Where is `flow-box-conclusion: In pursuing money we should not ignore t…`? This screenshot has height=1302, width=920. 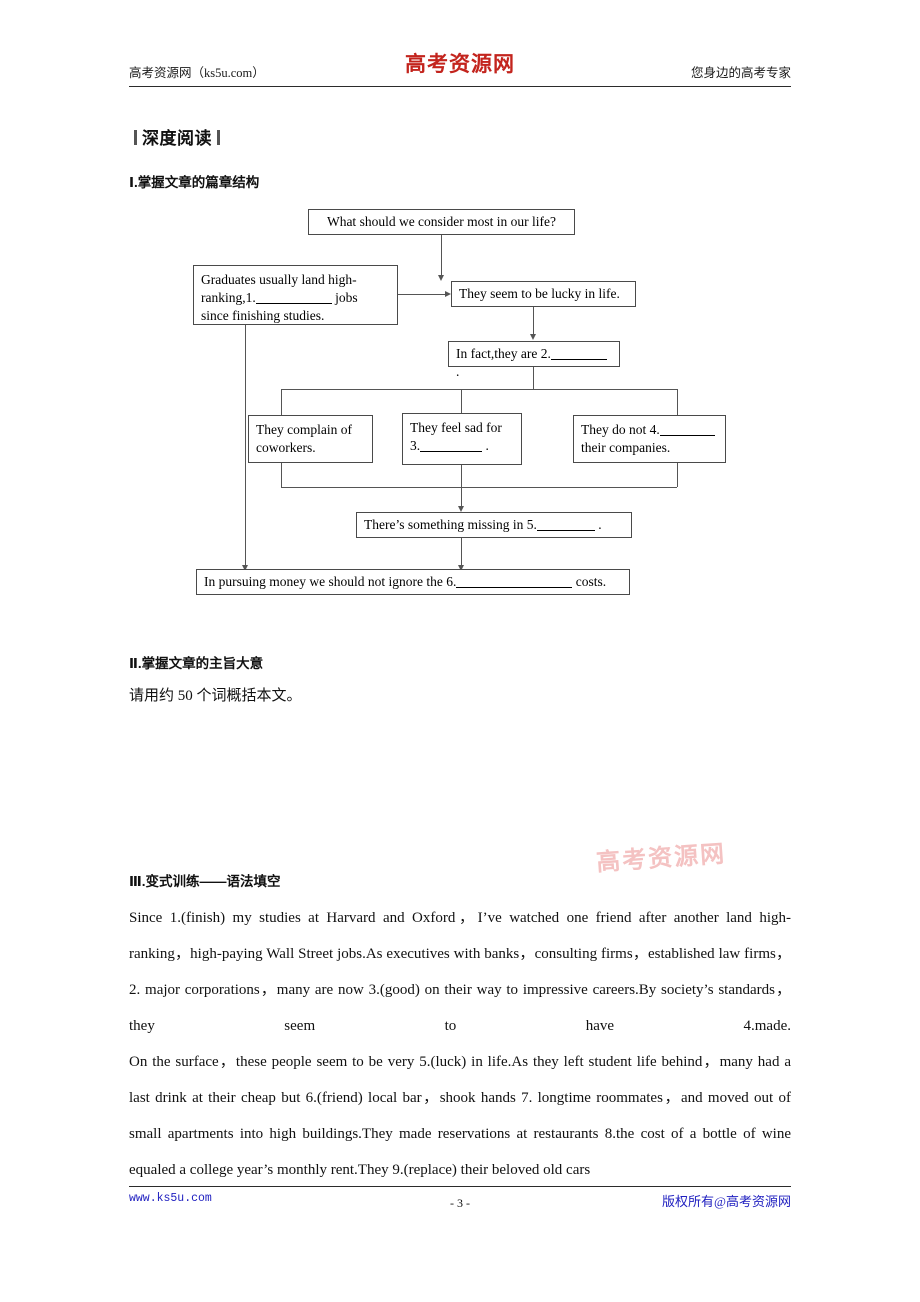 flow-box-conclusion: In pursuing money we should not ignore t… is located at coordinates (413, 582).